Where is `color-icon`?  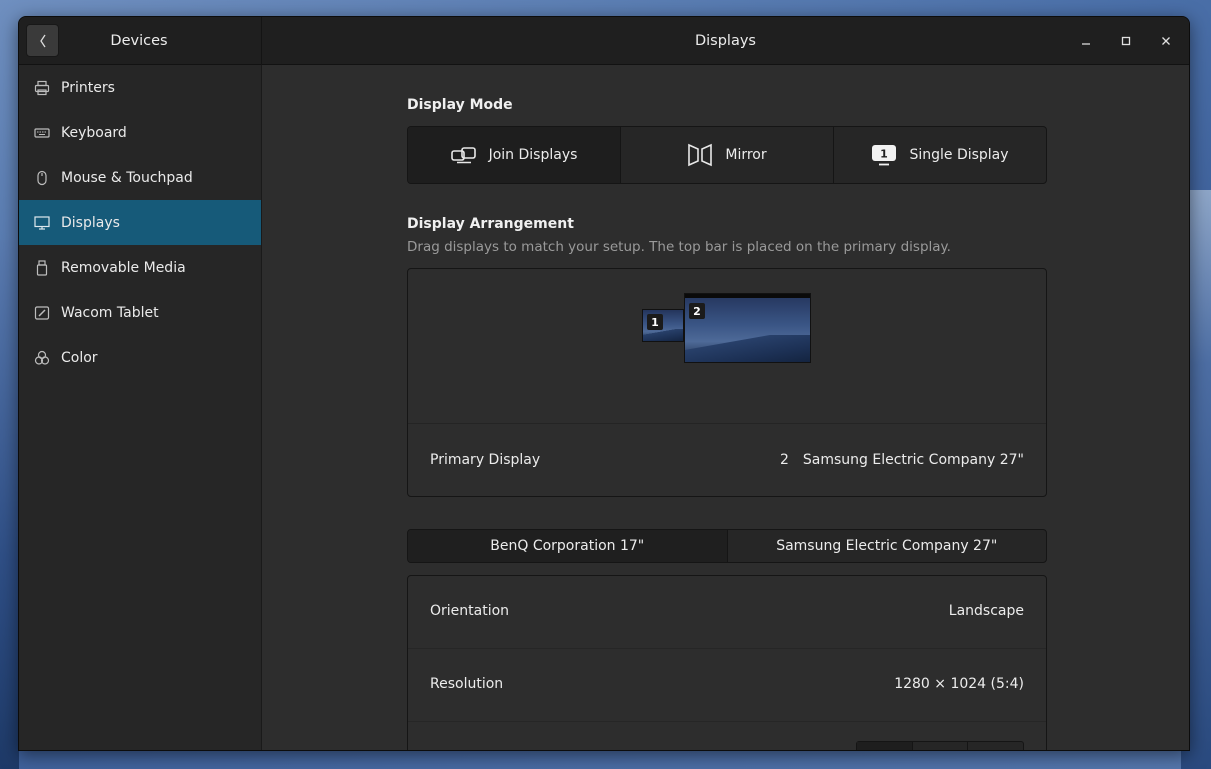 color-icon is located at coordinates (42, 358).